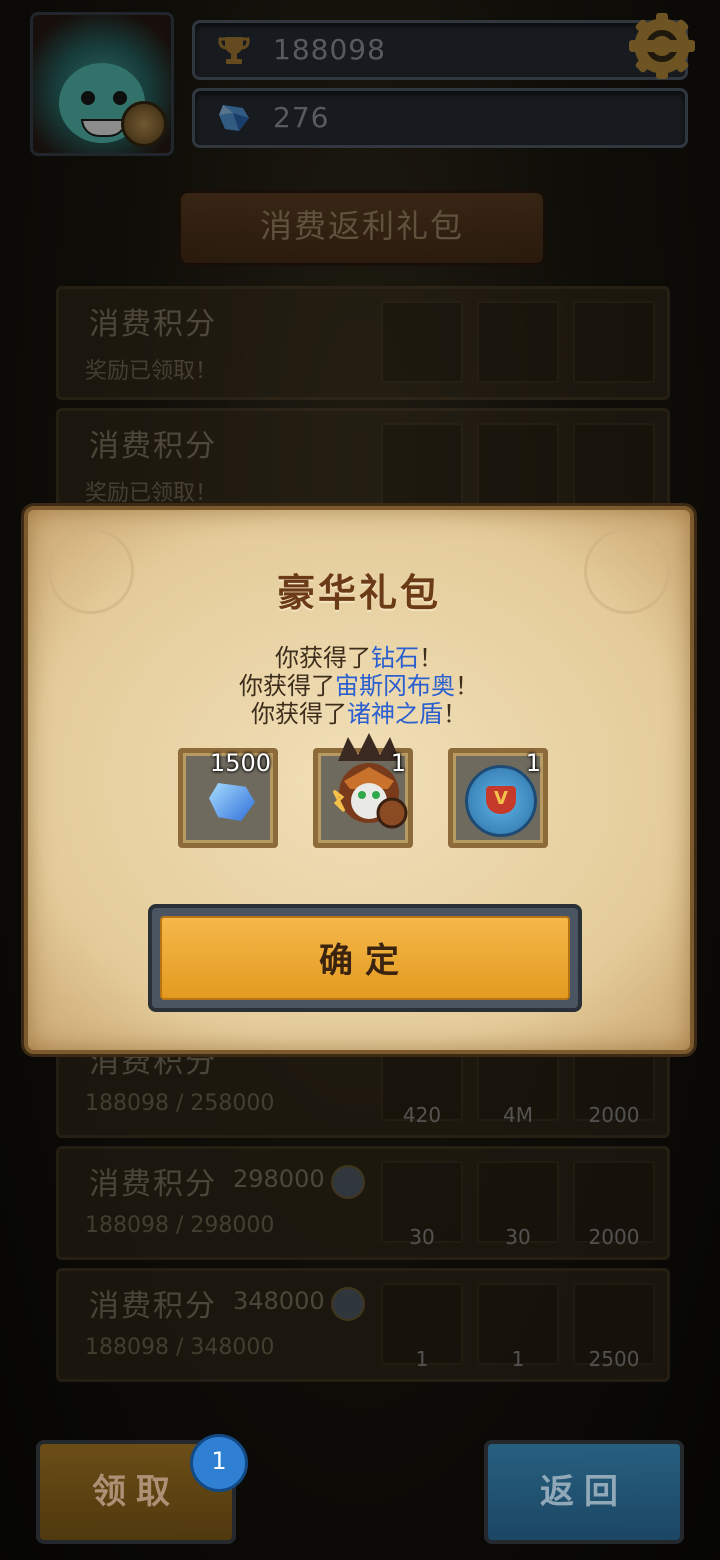  I want to click on confirm-button: 确定, so click(365, 958).